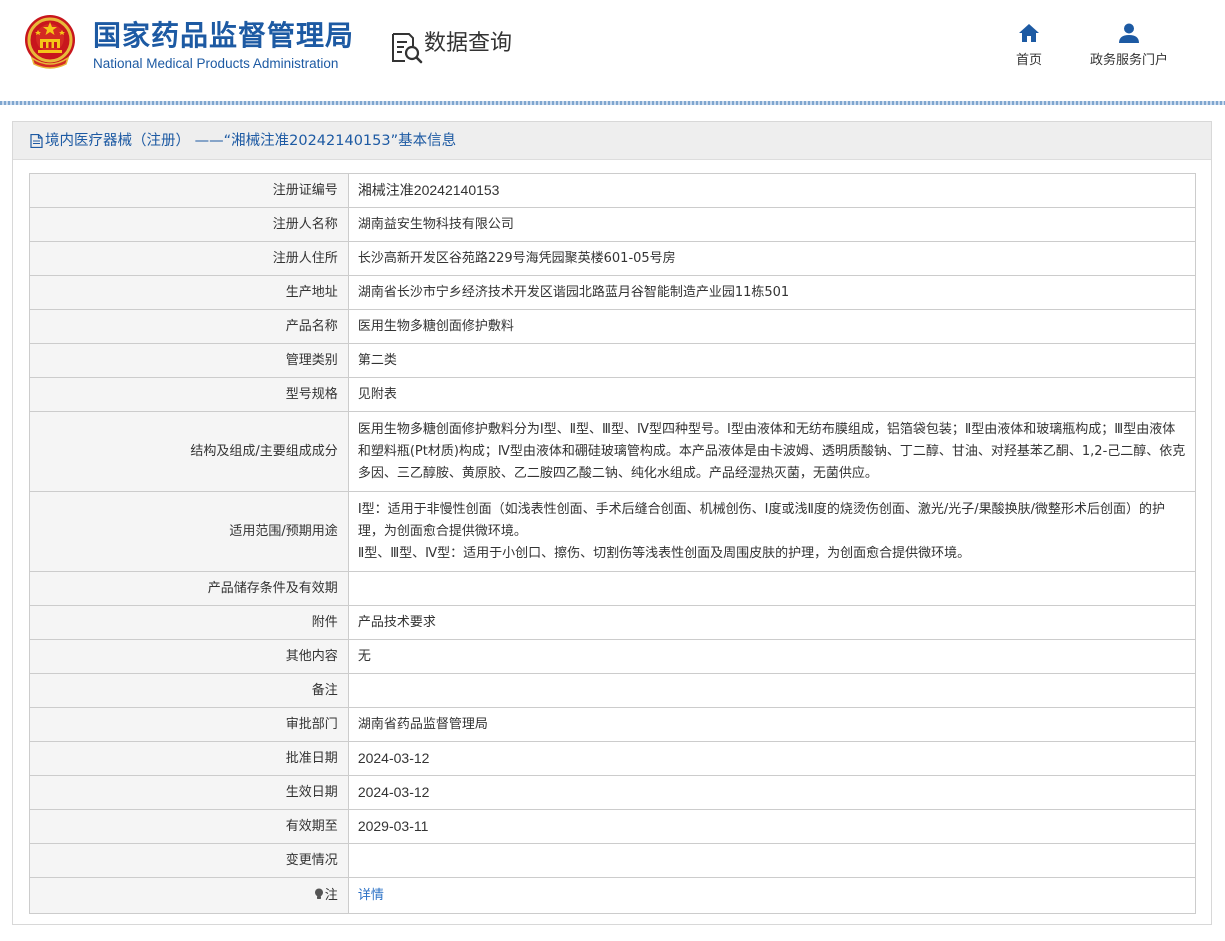 This screenshot has height=941, width=1225. Describe the element at coordinates (428, 189) in the screenshot. I see `registration-number: 湘械注准20242140153` at that location.